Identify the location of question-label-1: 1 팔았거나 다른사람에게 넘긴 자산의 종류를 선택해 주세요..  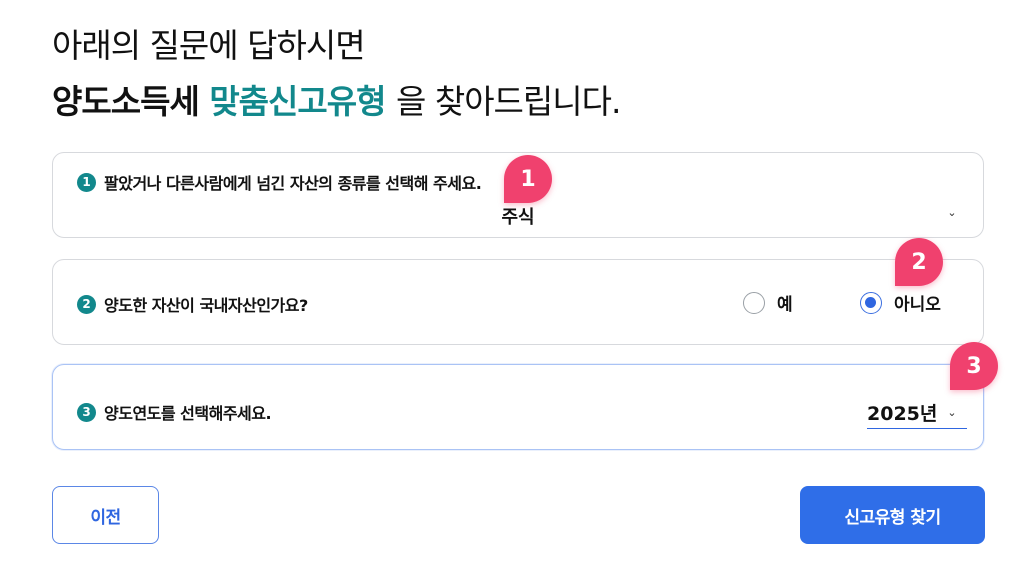
(279, 182).